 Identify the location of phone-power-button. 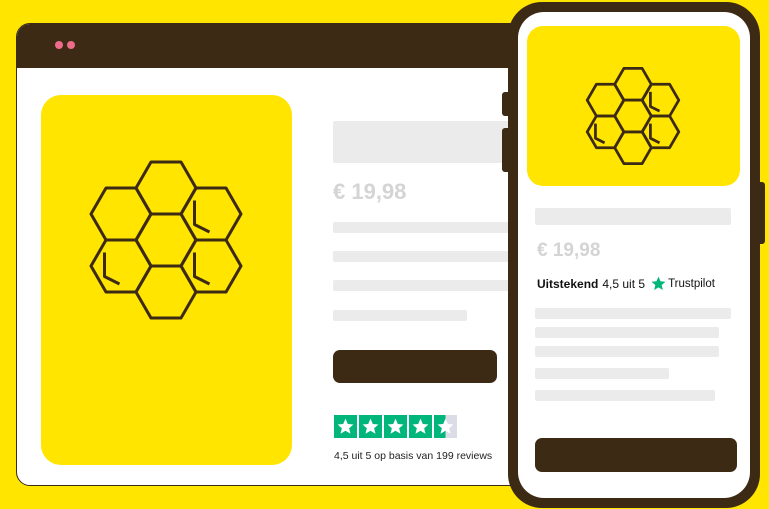
(762, 213).